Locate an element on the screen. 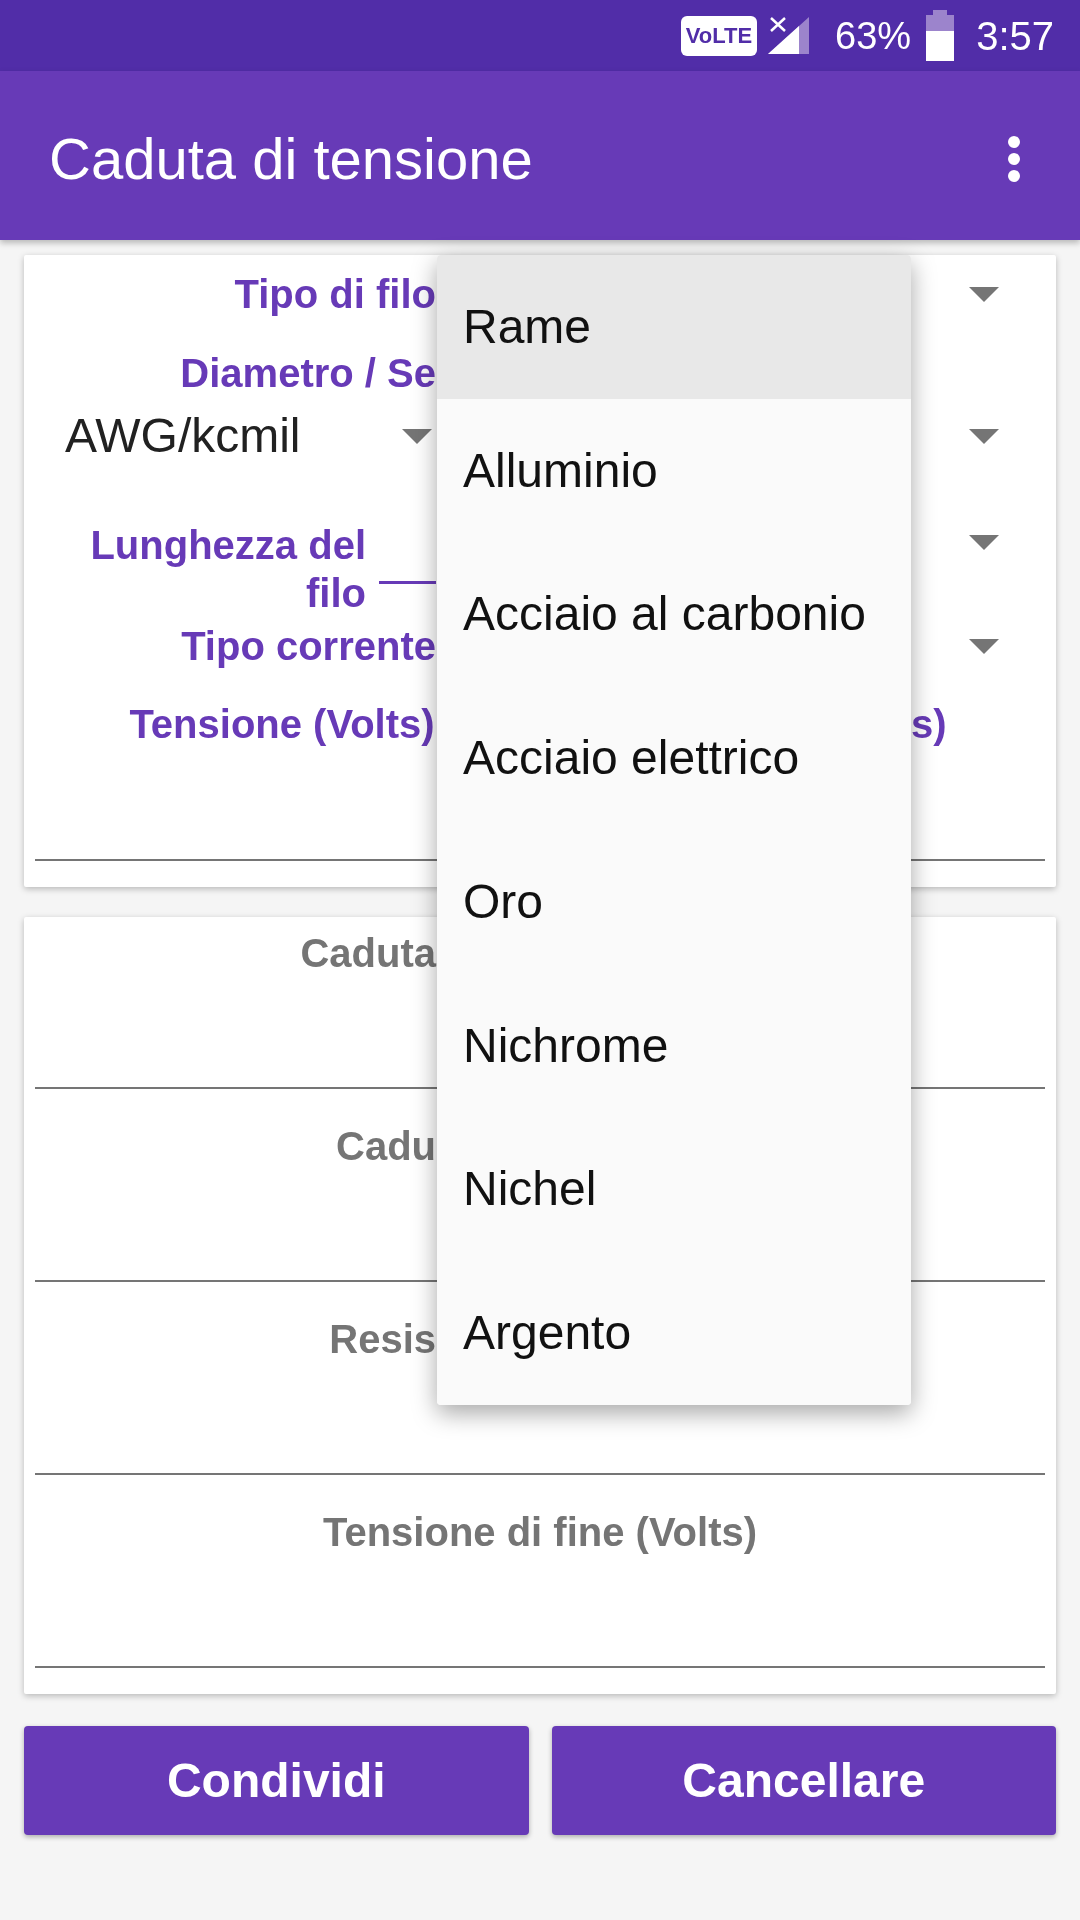 The height and width of the screenshot is (1920, 1080). field-label: Lunghezza del filo is located at coordinates (227, 569).